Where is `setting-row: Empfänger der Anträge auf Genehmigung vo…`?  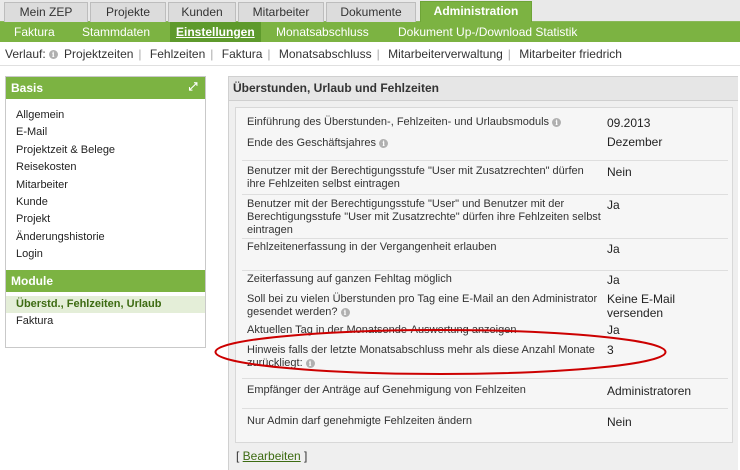 setting-row: Empfänger der Anträge auf Genehmigung vo… is located at coordinates (485, 391).